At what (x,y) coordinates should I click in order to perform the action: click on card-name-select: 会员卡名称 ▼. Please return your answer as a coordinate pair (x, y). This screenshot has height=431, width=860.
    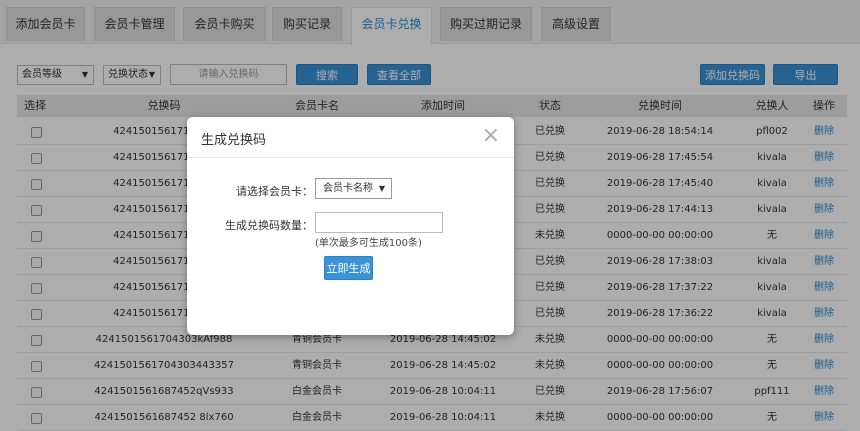
    Looking at the image, I should click on (353, 188).